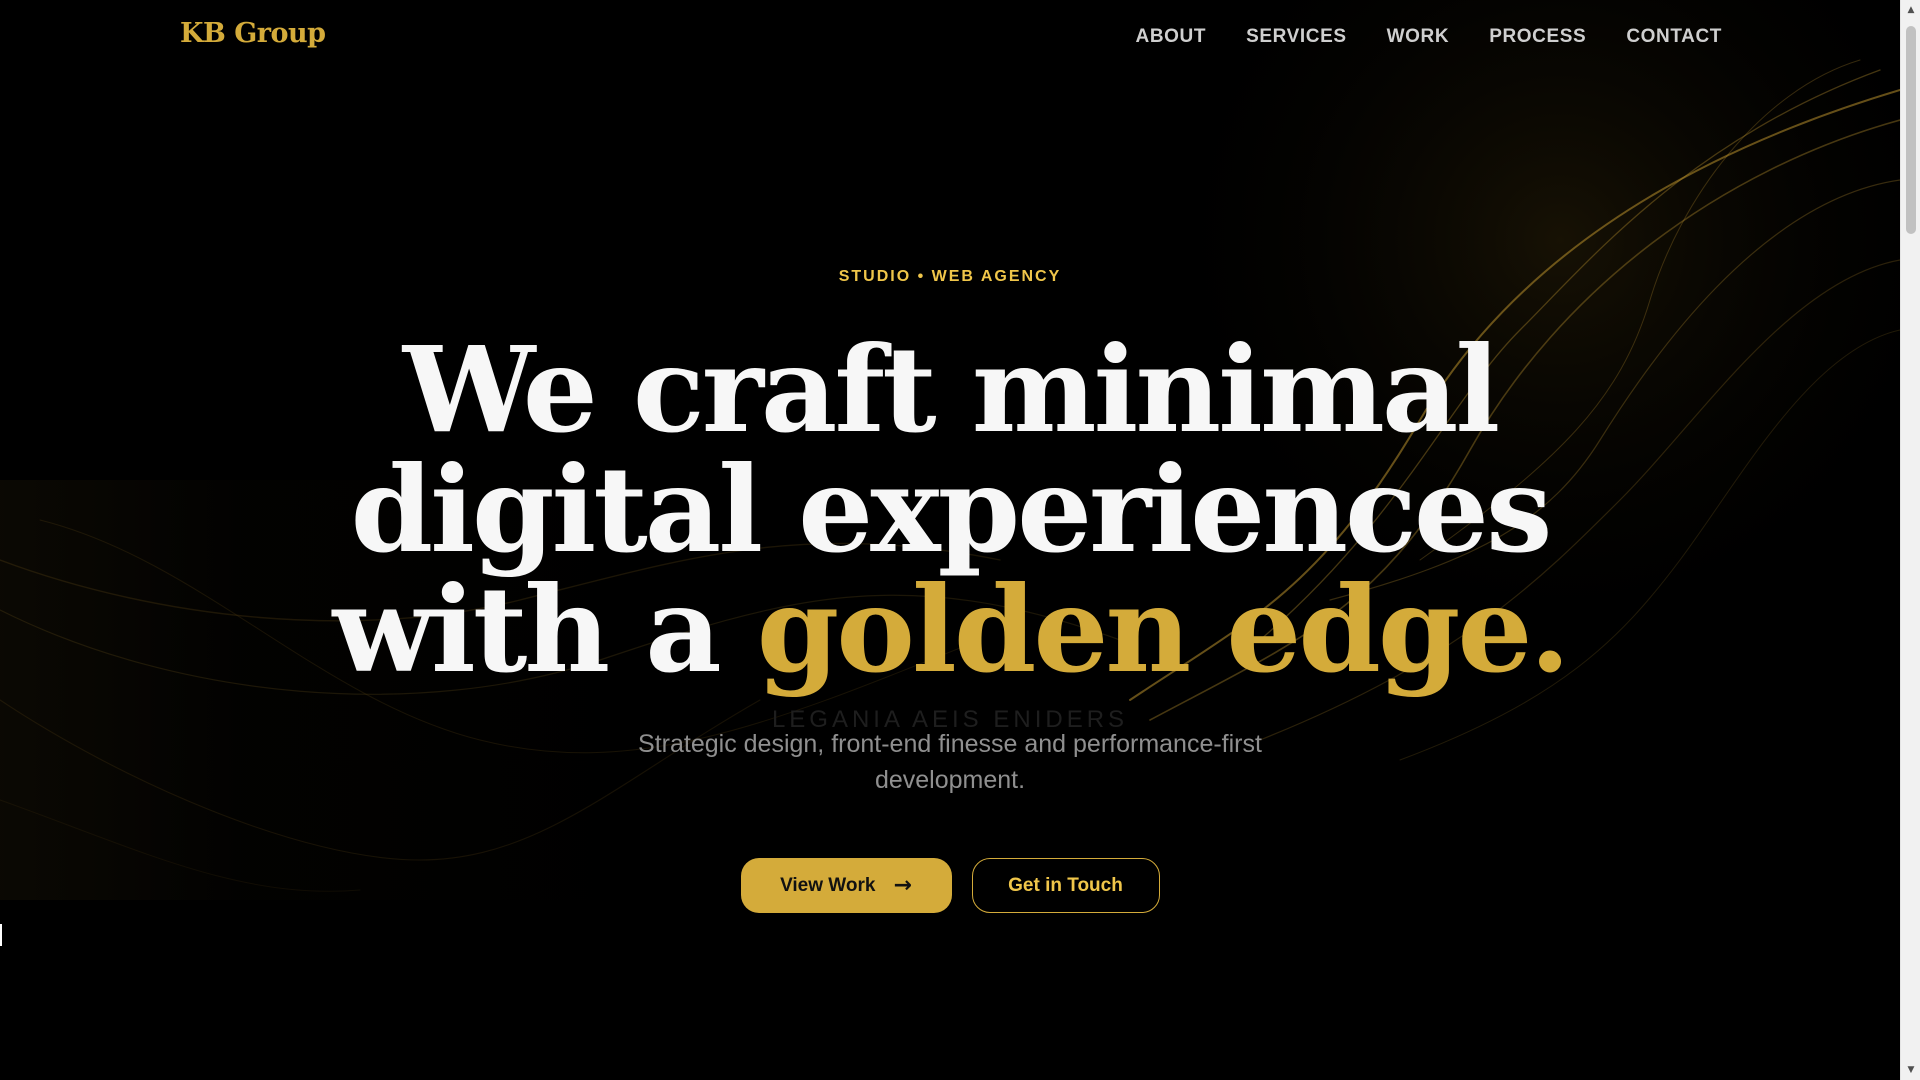  Describe the element at coordinates (1065, 885) in the screenshot. I see `get-in-touch-button: Get in Touch` at that location.